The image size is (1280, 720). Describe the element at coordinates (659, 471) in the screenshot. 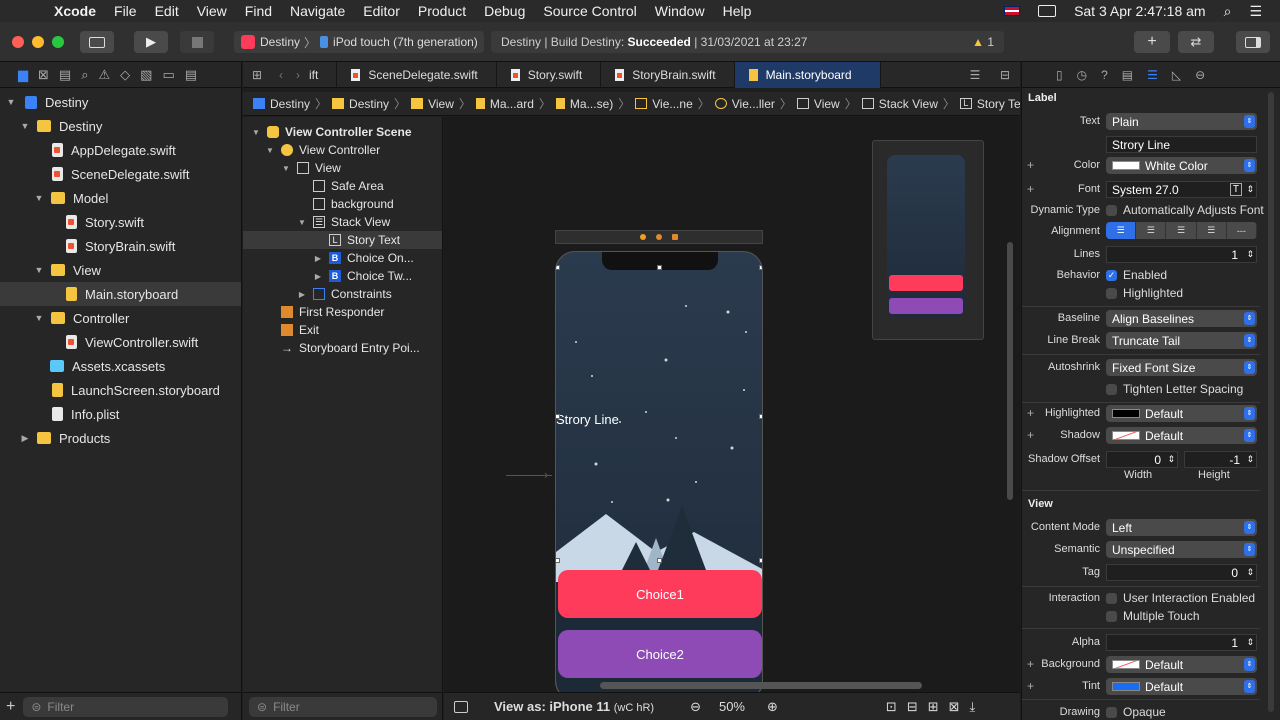

I see `iphone-scene: Strory Line Choice1 Choice2` at that location.